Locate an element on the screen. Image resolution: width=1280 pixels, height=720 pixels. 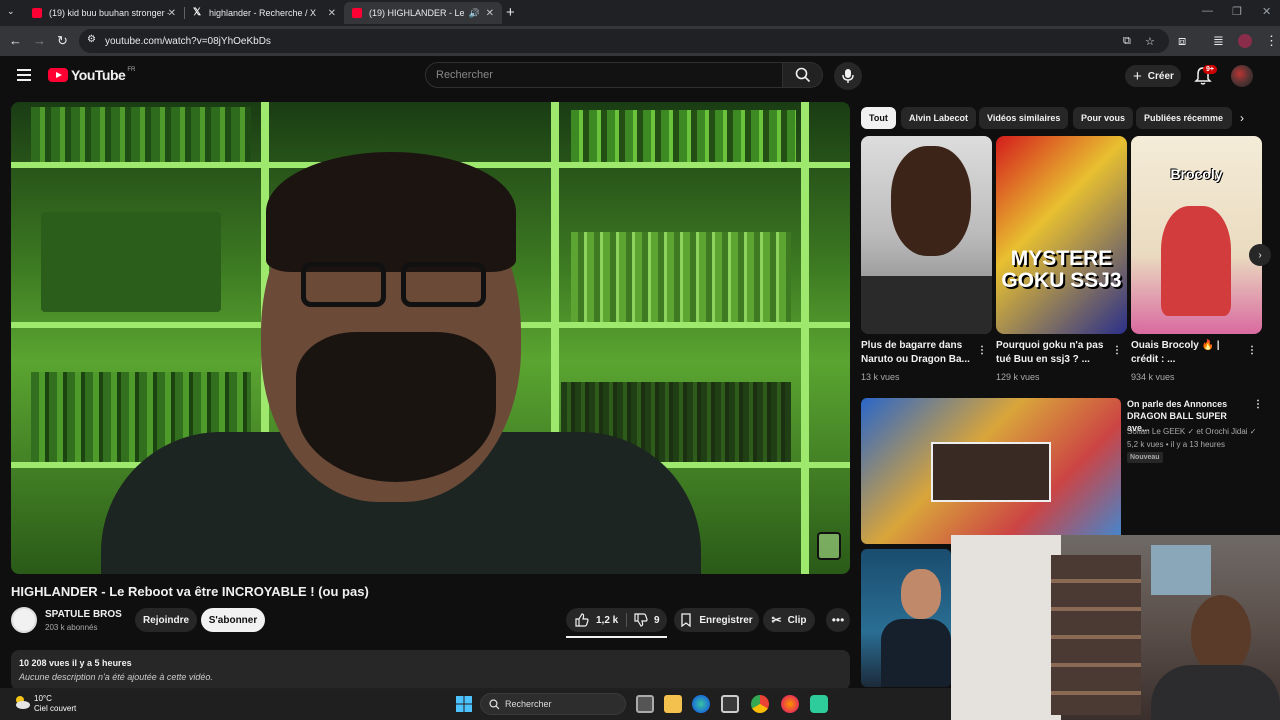
save-button: Enregistrer is located at coordinates (716, 620).